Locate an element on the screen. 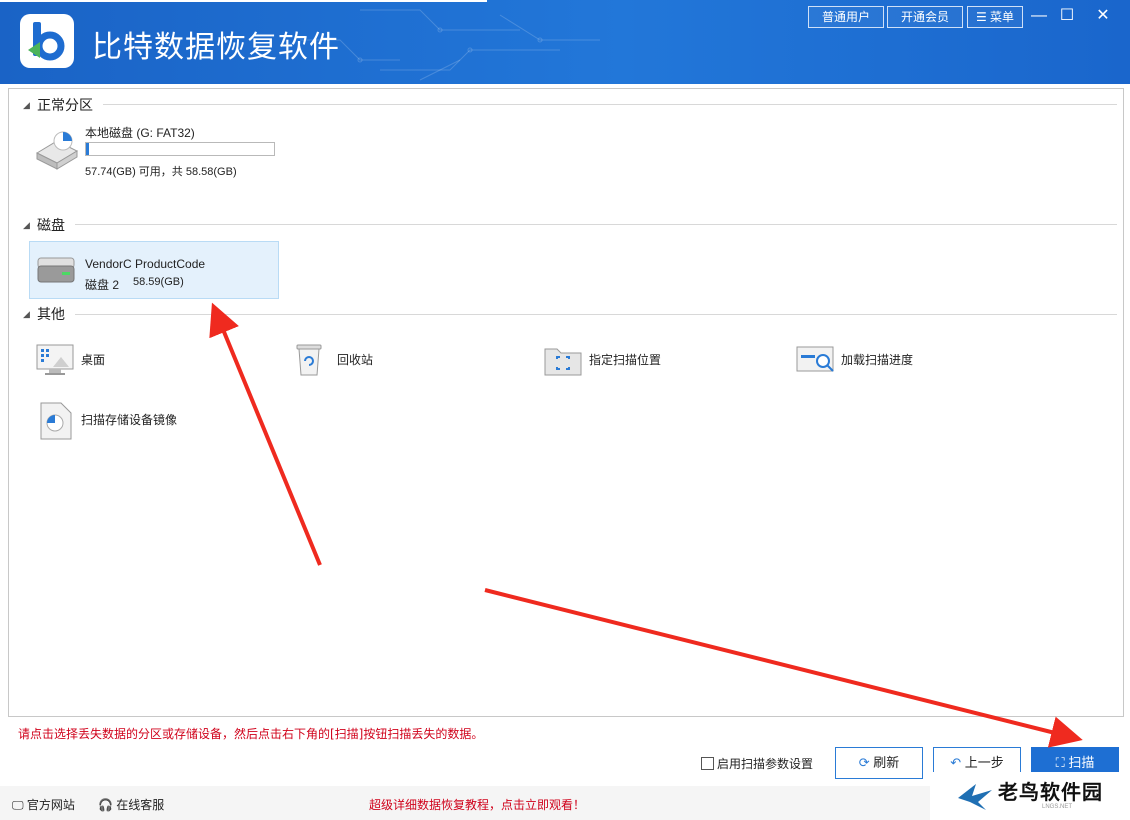 Image resolution: width=1130 pixels, height=820 pixels. disk-name: VendorC ProductCode is located at coordinates (145, 264).